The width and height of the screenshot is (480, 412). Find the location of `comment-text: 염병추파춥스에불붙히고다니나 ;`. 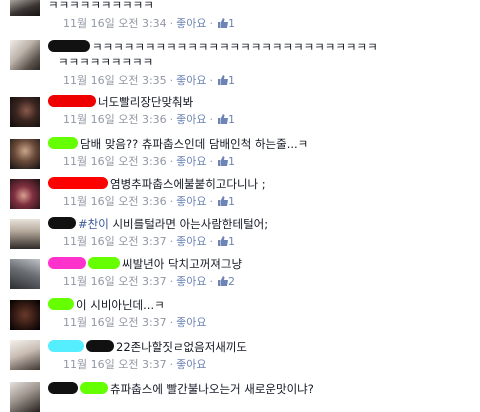

comment-text: 염병추파춥스에불붙히고다니나 ; is located at coordinates (188, 184).